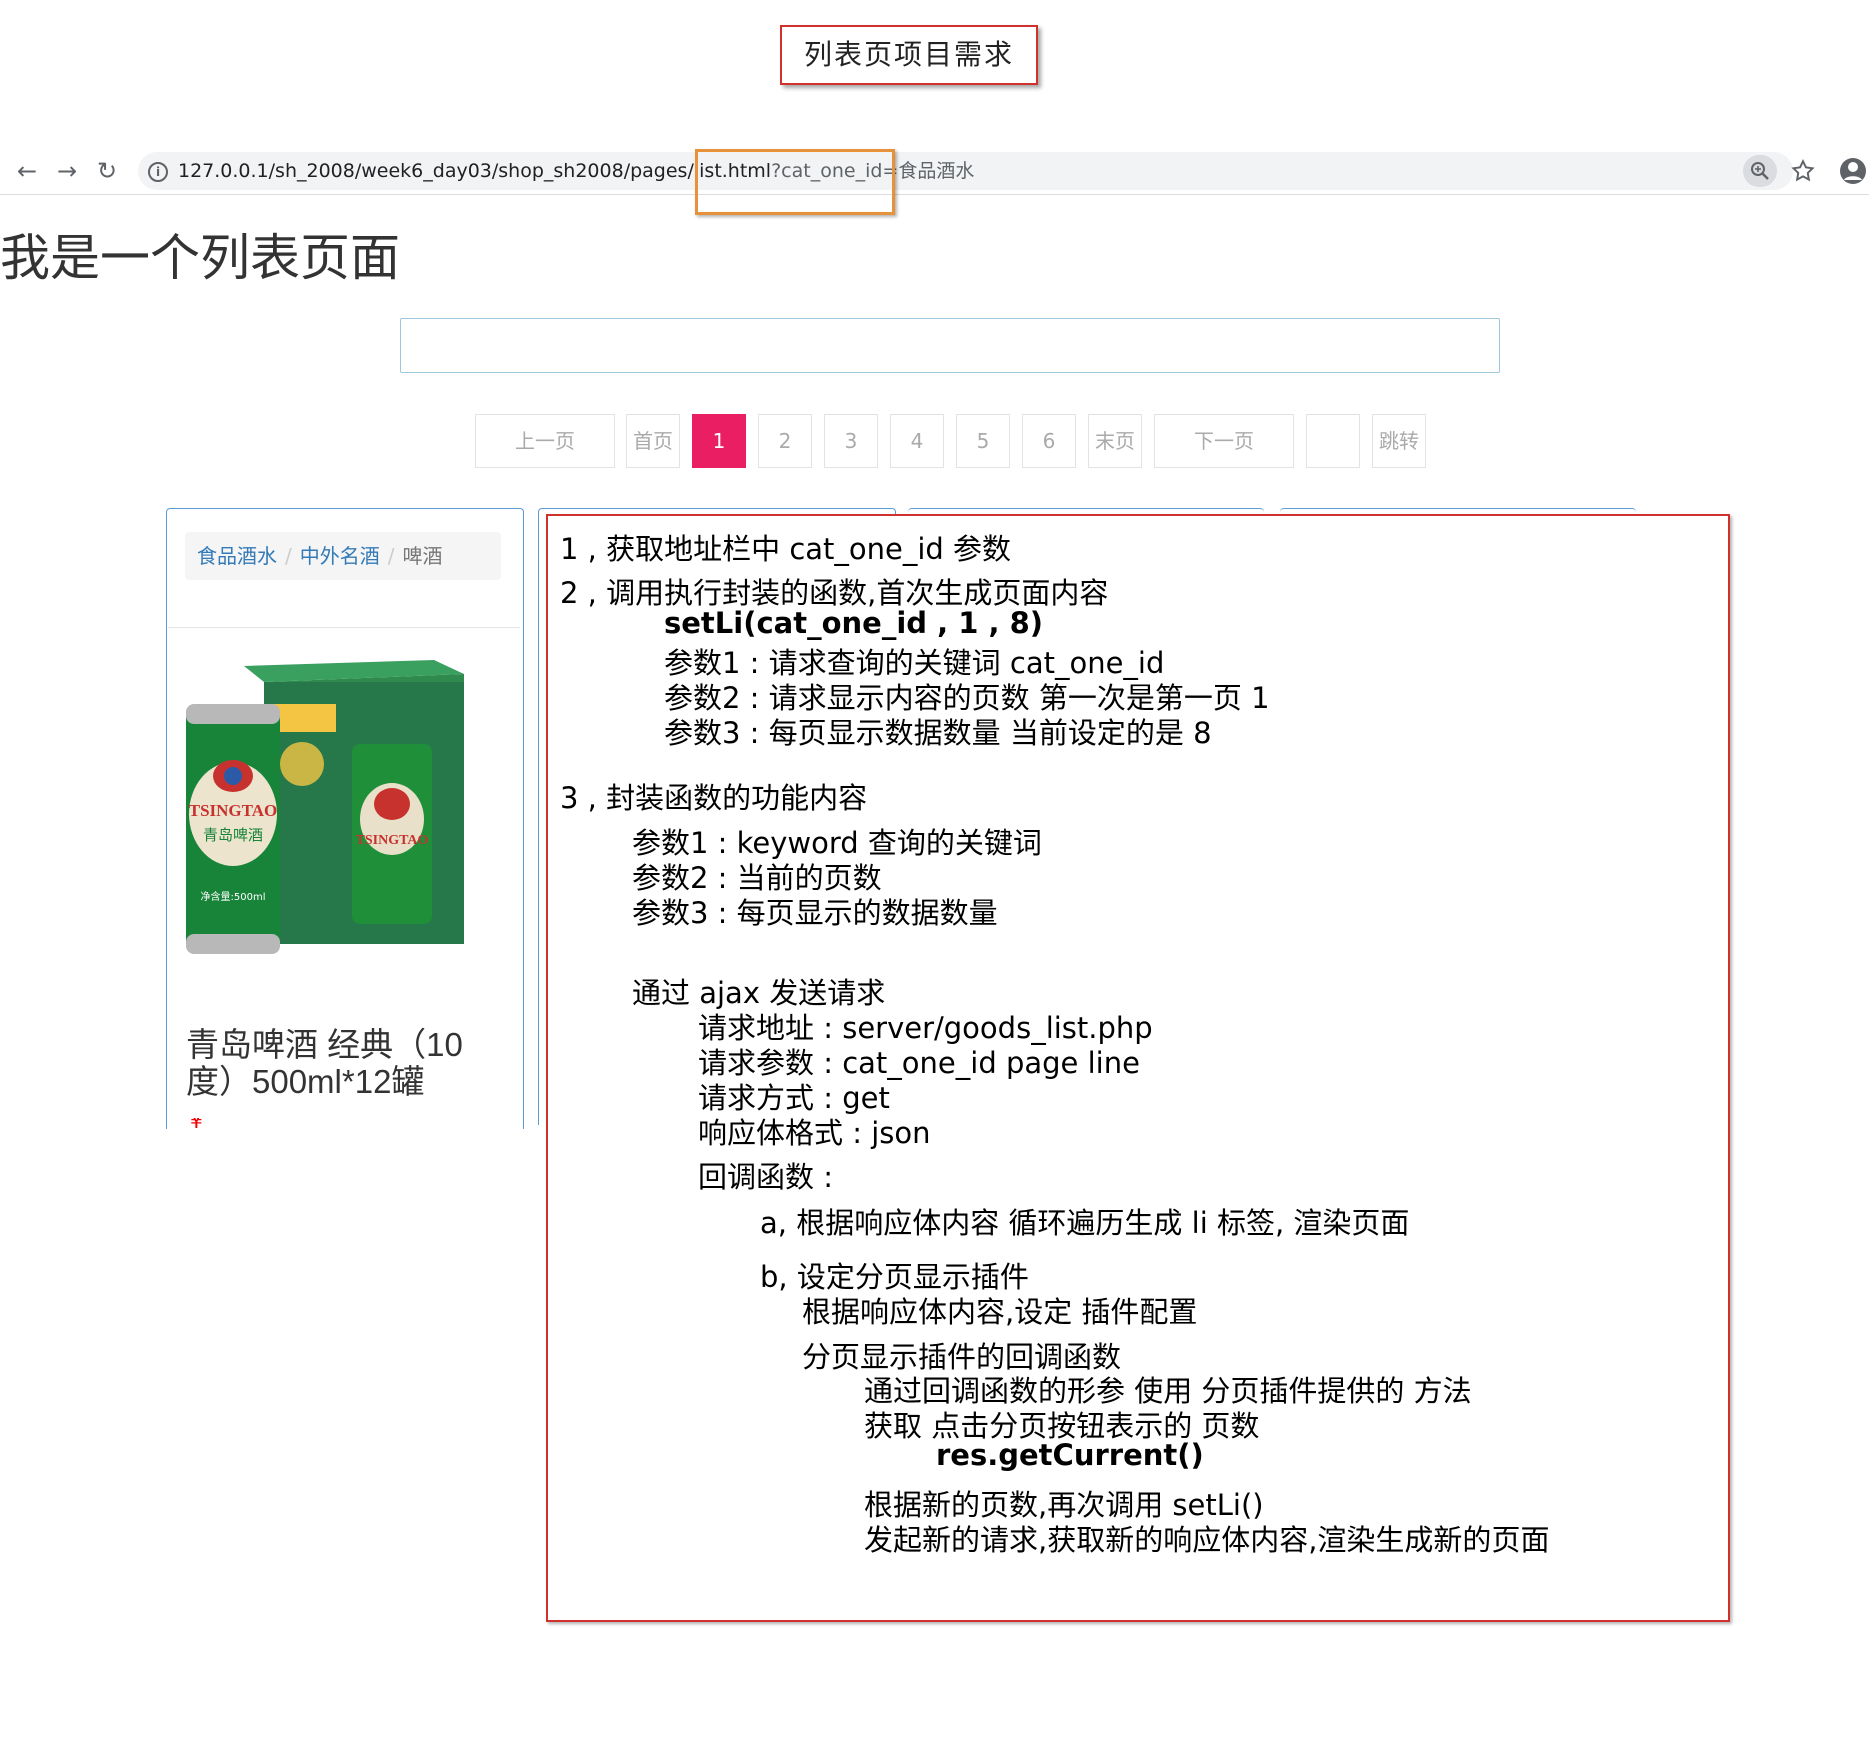  Describe the element at coordinates (545, 441) in the screenshot. I see `prev-page-button: 上一页` at that location.